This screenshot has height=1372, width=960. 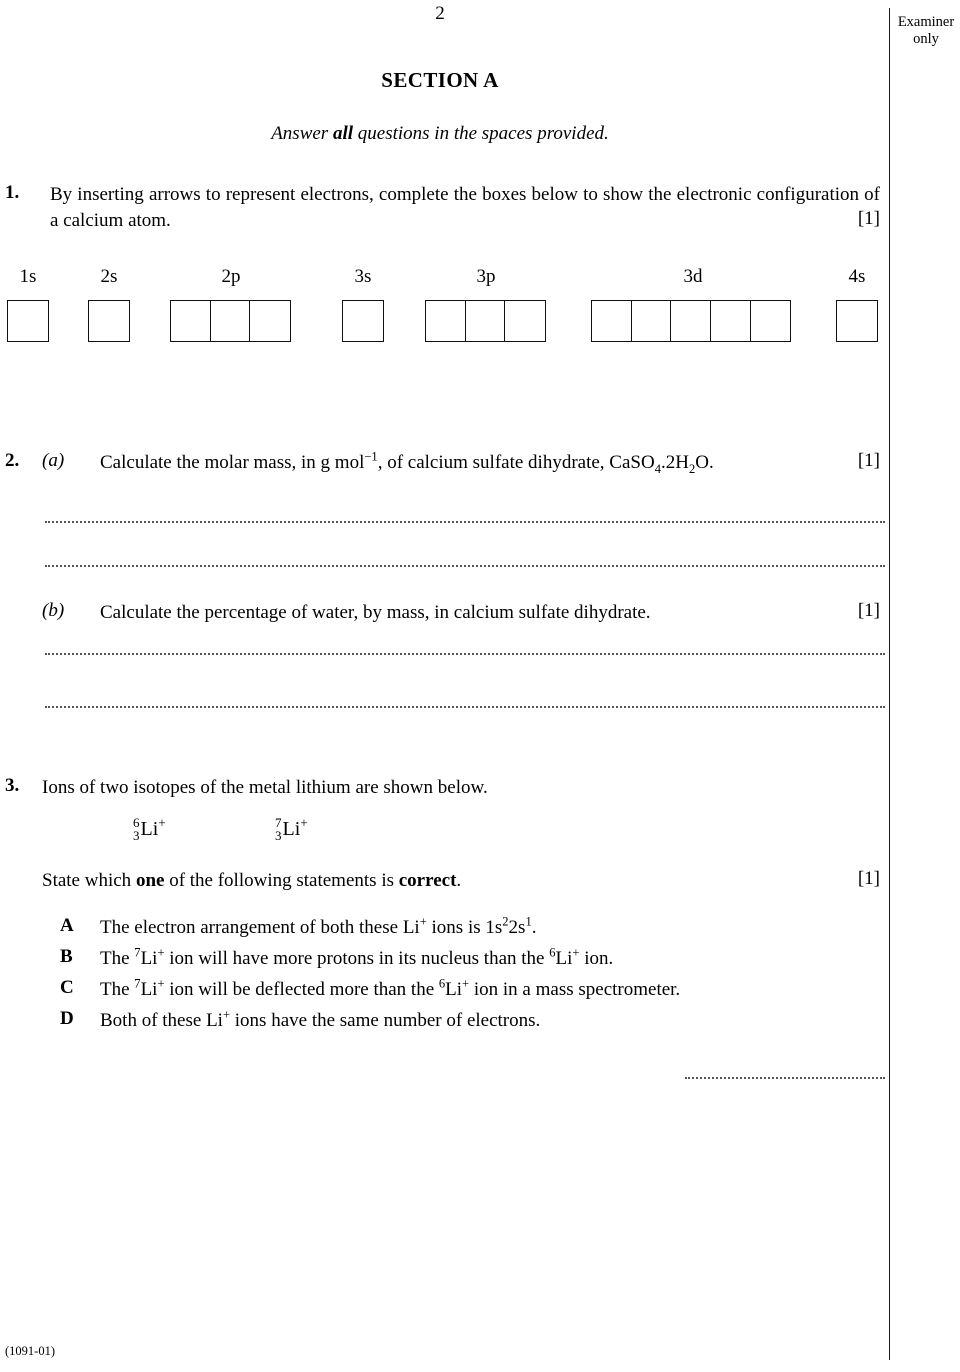 I want to click on prompt-bold-correct: correct, so click(x=427, y=880).